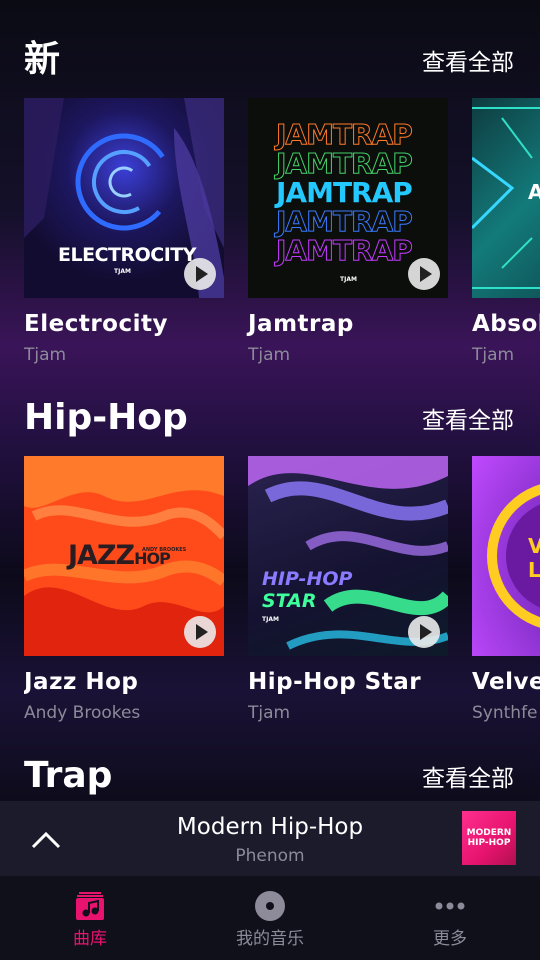 The height and width of the screenshot is (960, 540). I want to click on album-art: JAZZHOP ANDY BROOKES, so click(124, 556).